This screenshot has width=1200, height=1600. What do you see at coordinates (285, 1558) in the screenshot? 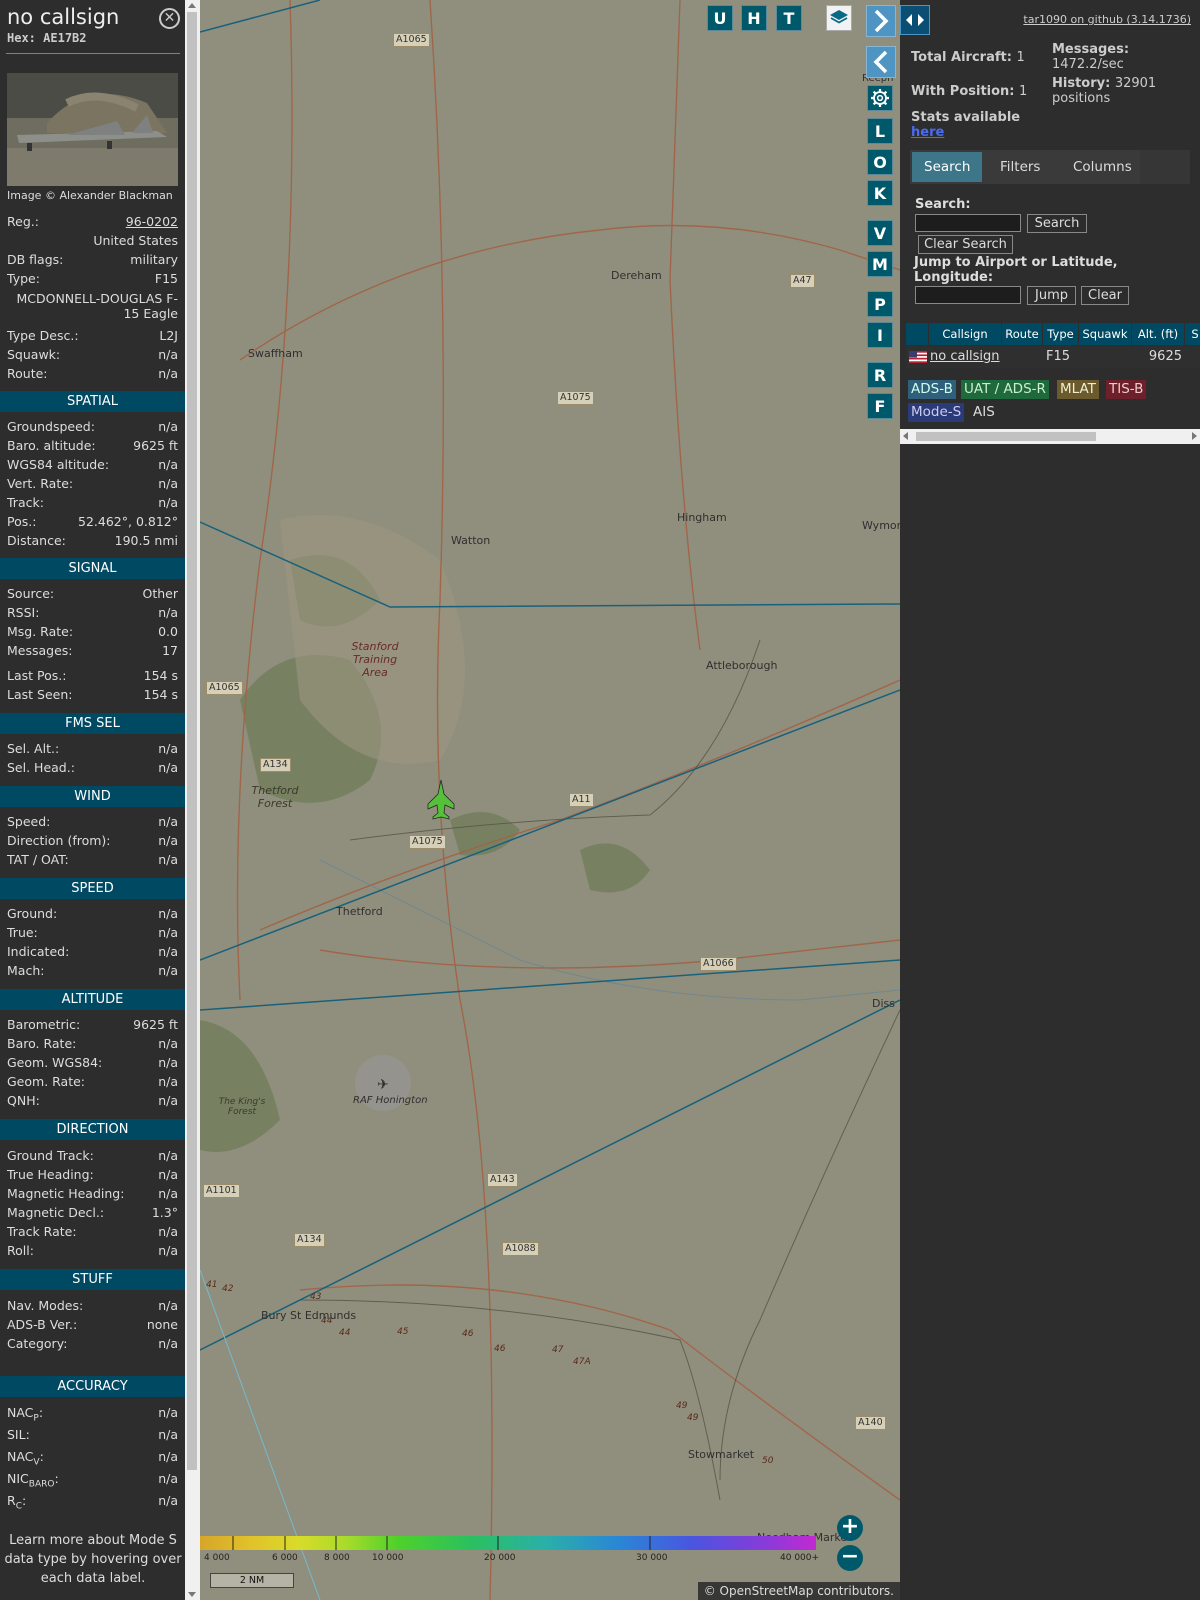
I see `legend-tick: 6 000` at bounding box center [285, 1558].